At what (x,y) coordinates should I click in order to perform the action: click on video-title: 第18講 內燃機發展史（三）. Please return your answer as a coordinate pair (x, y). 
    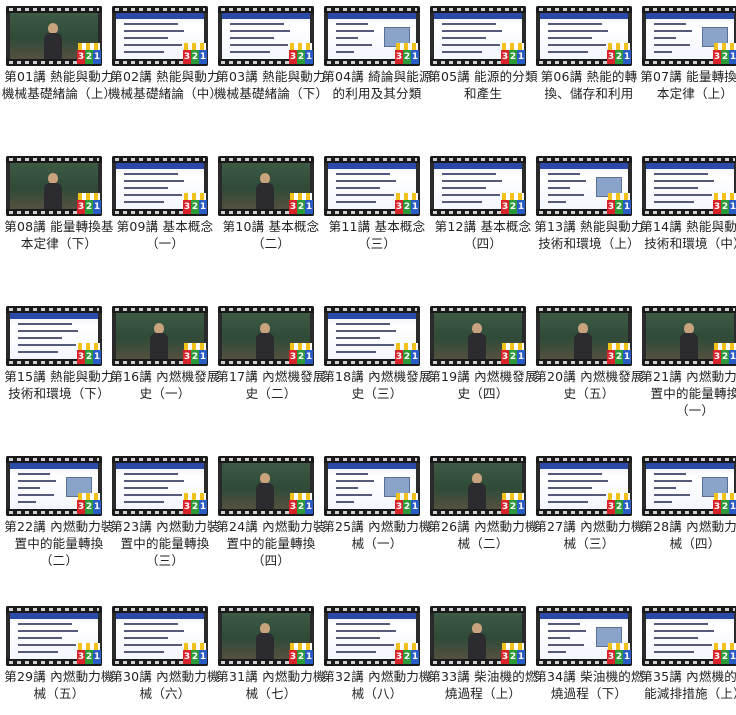
    Looking at the image, I should click on (377, 385).